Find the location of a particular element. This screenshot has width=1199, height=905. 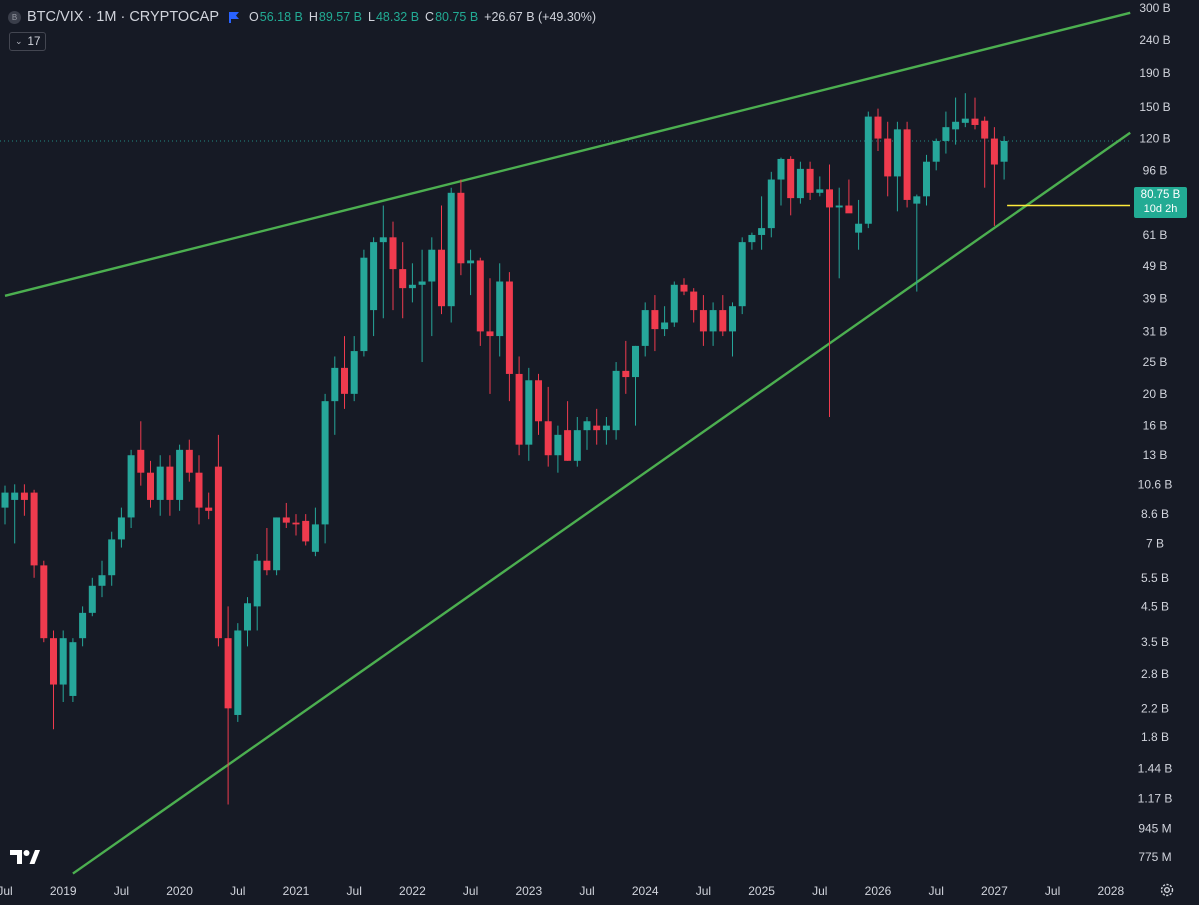

symbol-title: BTC/VIX · 1M · CRYPTOCAP is located at coordinates (123, 17).